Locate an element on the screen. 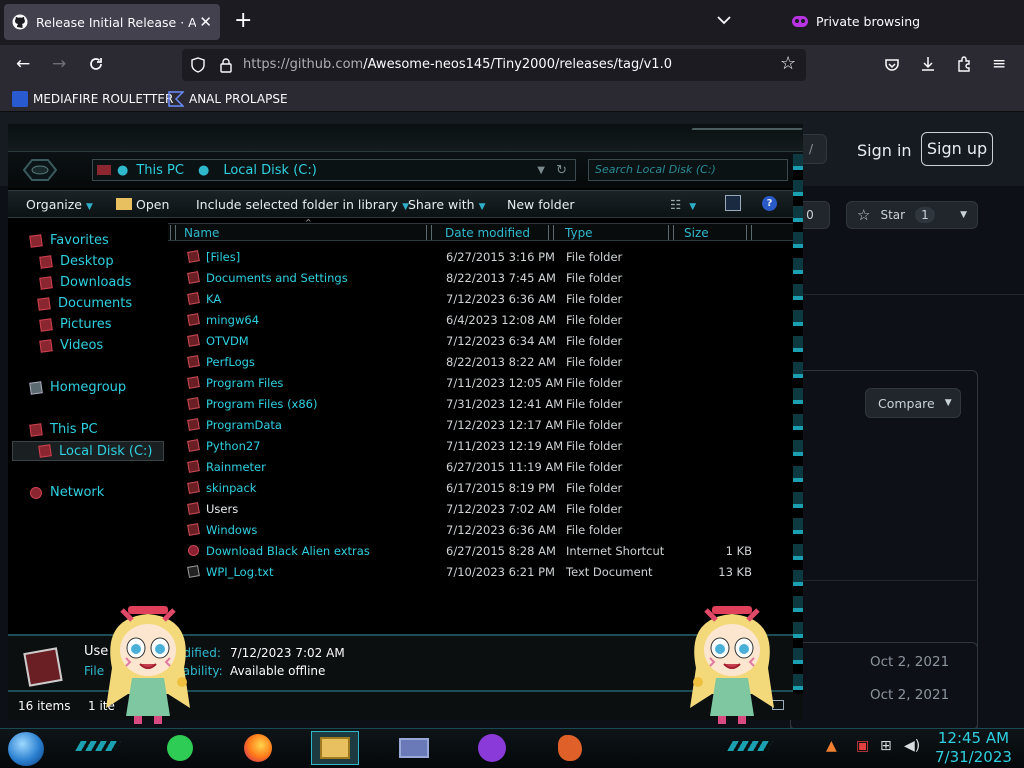  include-in-library-button: Include selected folder in library ▼ is located at coordinates (302, 204).